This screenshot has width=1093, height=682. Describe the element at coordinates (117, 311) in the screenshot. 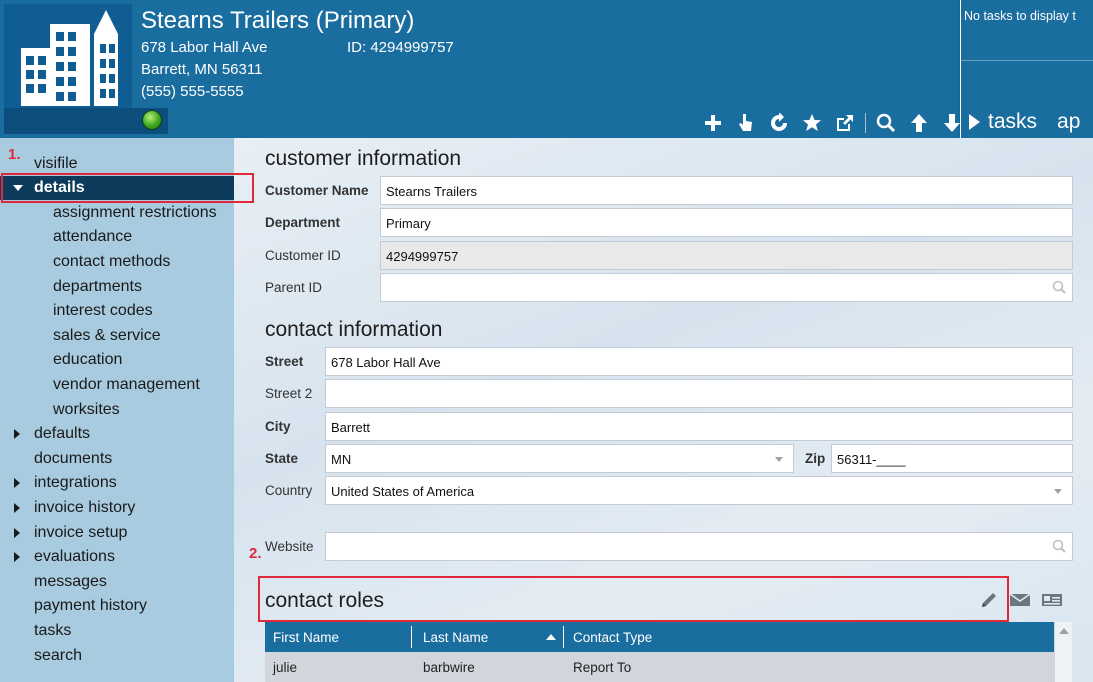

I see `sidebar-item-interest-codes: interest codes` at that location.